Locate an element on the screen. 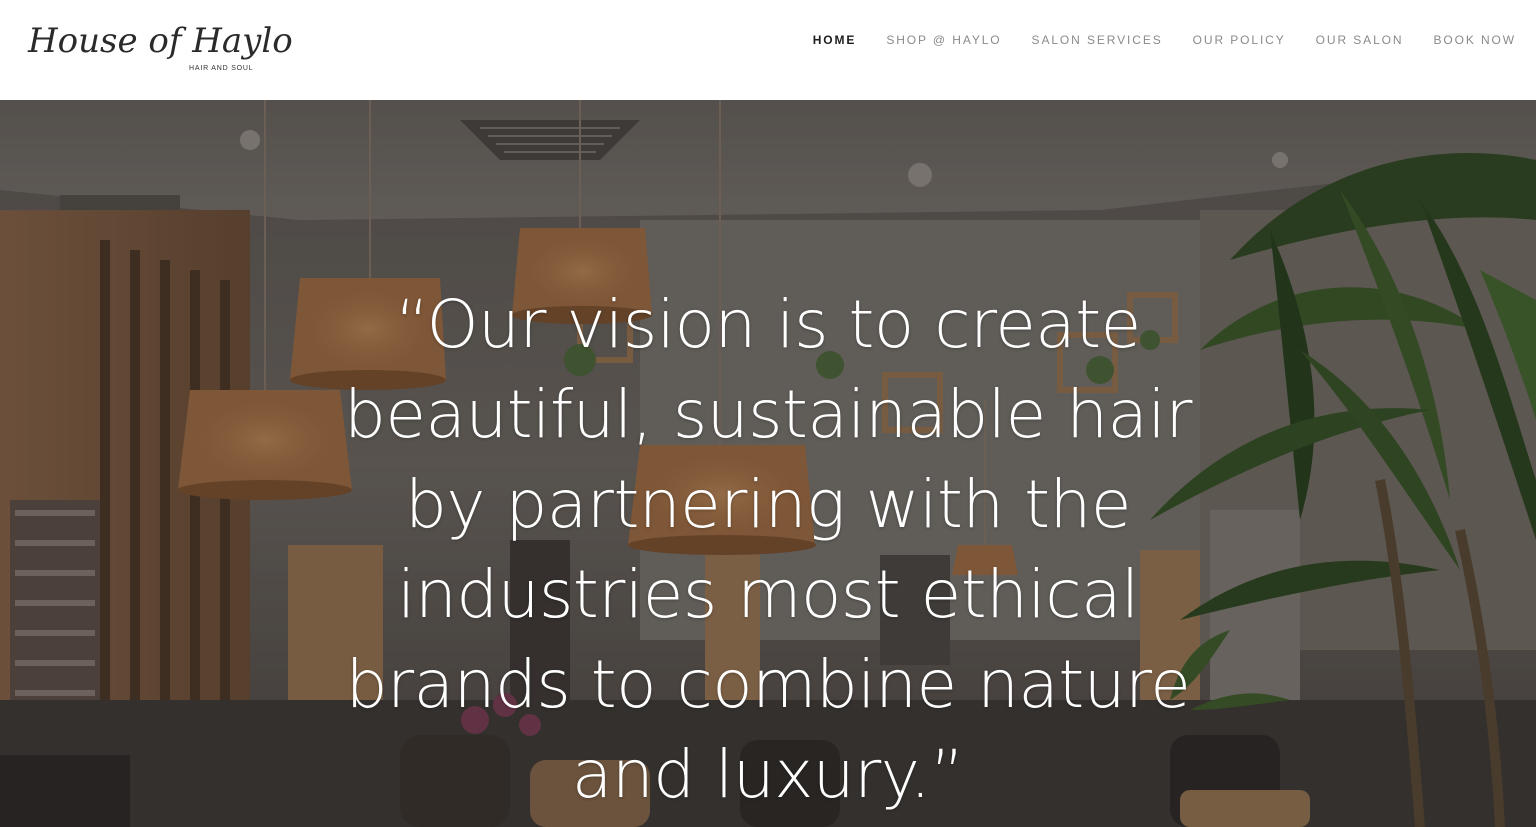 The width and height of the screenshot is (1536, 827). nav-item-our-policy: OUR POLICY is located at coordinates (1239, 40).